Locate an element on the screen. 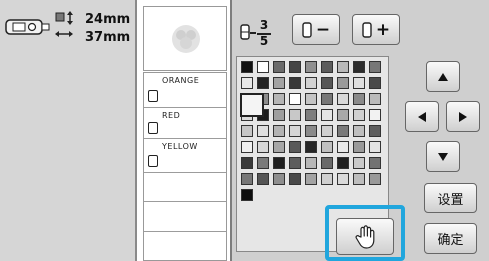 This screenshot has width=489, height=261. settings-button: 设置 is located at coordinates (450, 198).